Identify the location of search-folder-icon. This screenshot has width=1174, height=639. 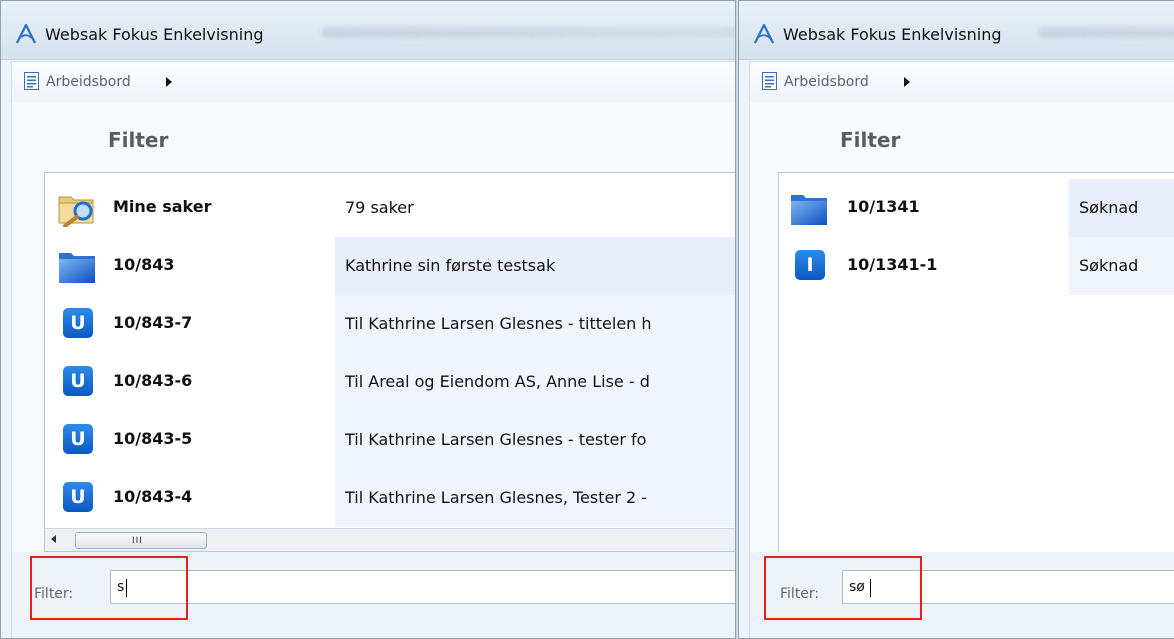
(76, 211).